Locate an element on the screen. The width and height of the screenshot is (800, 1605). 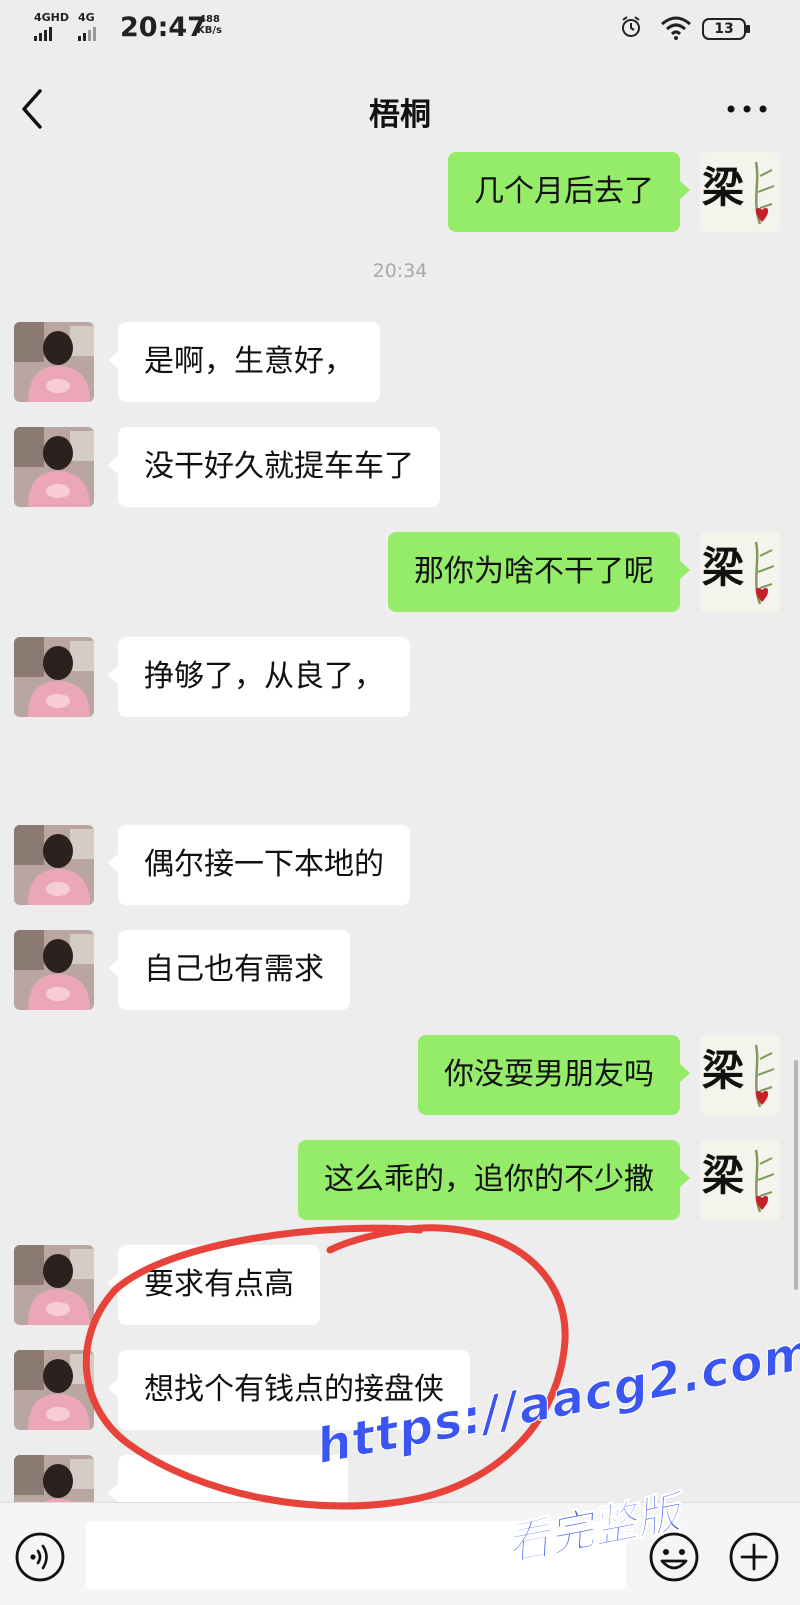
plus-icon is located at coordinates (754, 1557).